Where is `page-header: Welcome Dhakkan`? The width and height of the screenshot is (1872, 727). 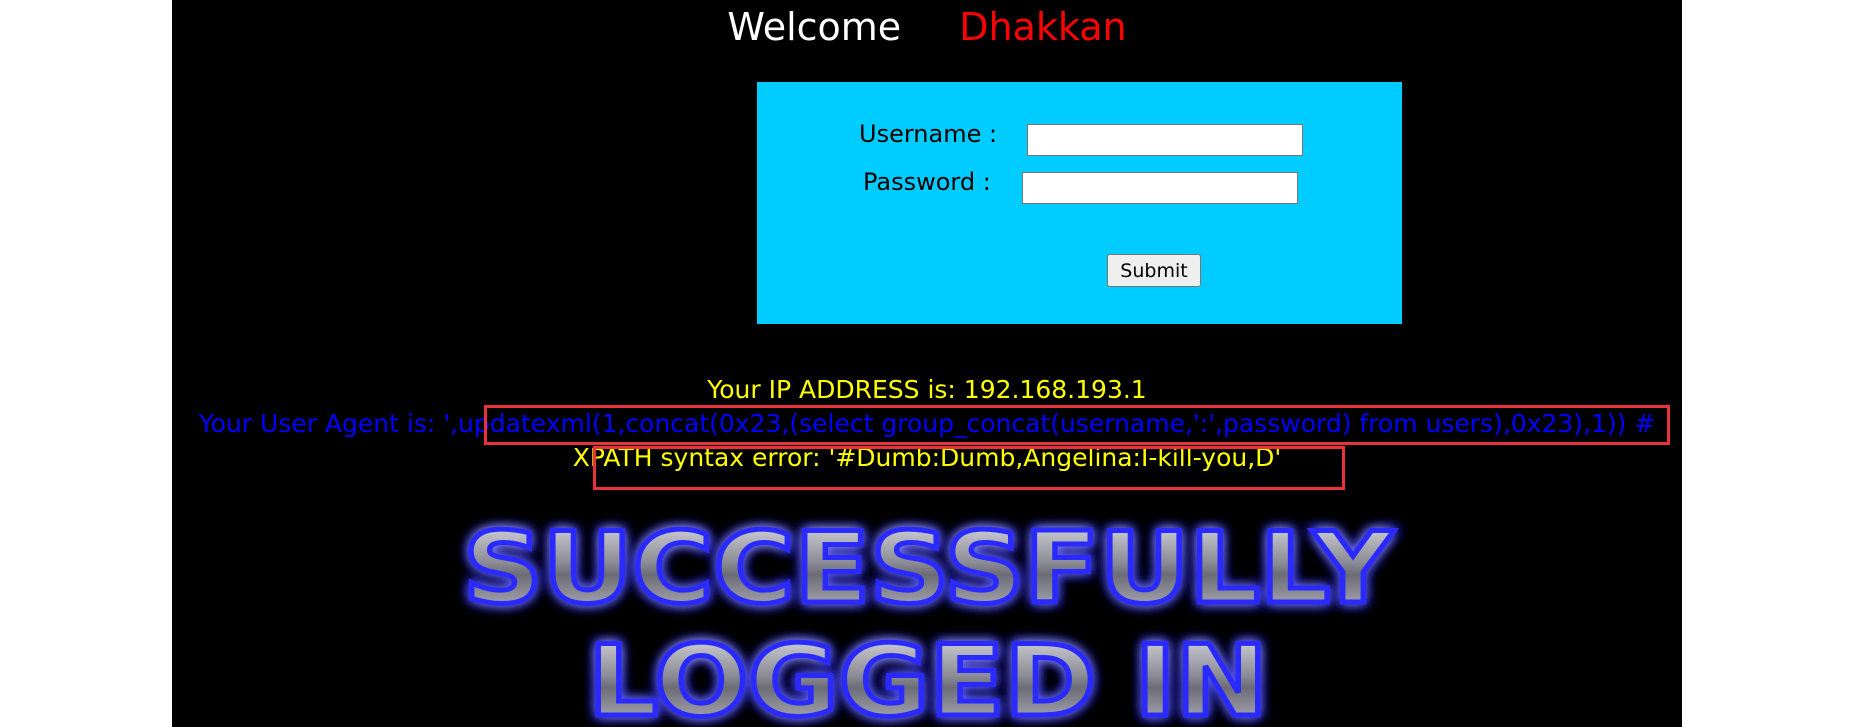
page-header: Welcome Dhakkan is located at coordinates (927, 27).